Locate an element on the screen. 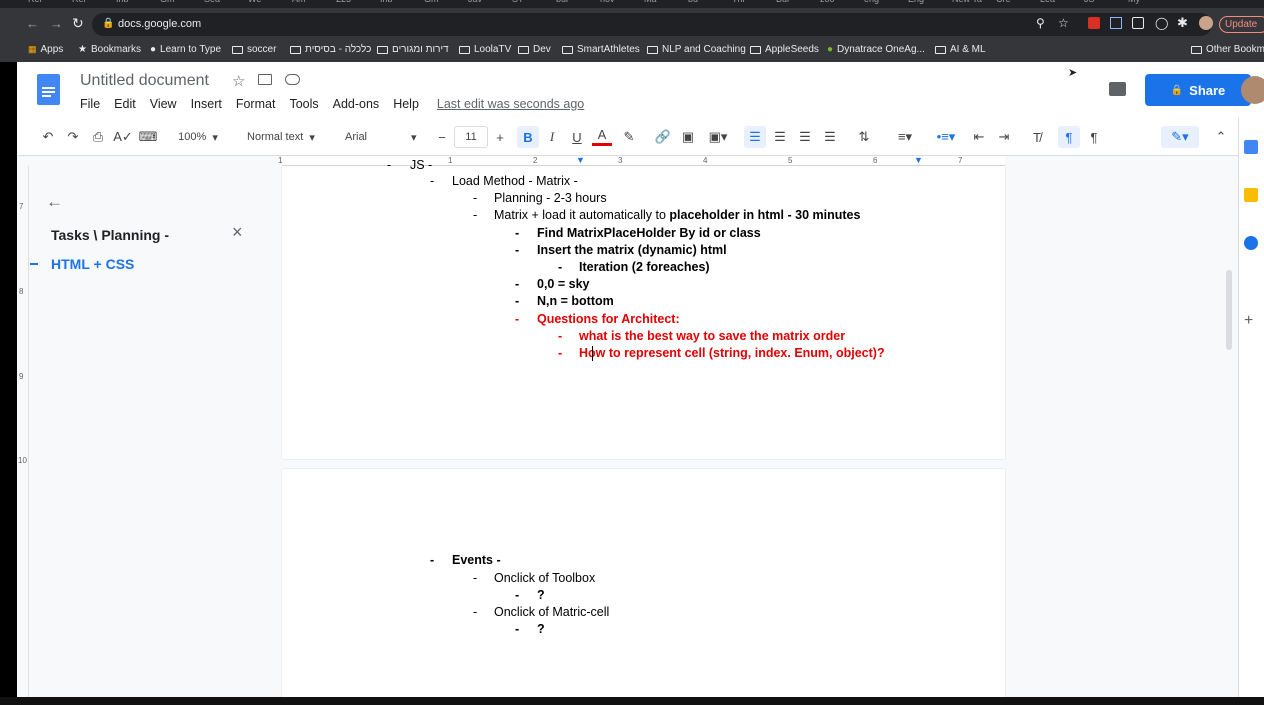 Image resolution: width=1264 pixels, height=705 pixels. bookmark-other: Other Bookma is located at coordinates (1227, 49).